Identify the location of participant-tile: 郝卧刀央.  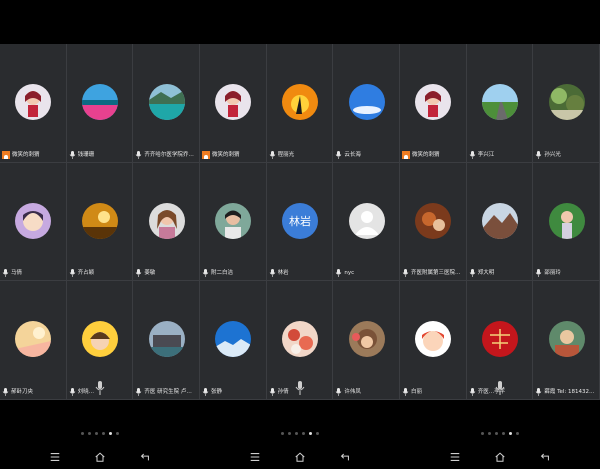
(33, 340).